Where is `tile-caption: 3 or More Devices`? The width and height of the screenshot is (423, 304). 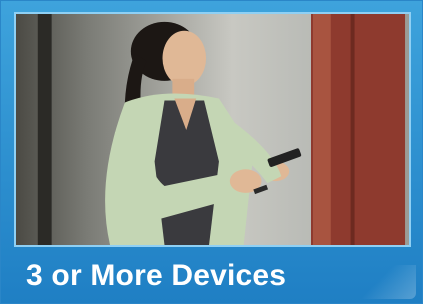
tile-caption: 3 or More Devices is located at coordinates (156, 275).